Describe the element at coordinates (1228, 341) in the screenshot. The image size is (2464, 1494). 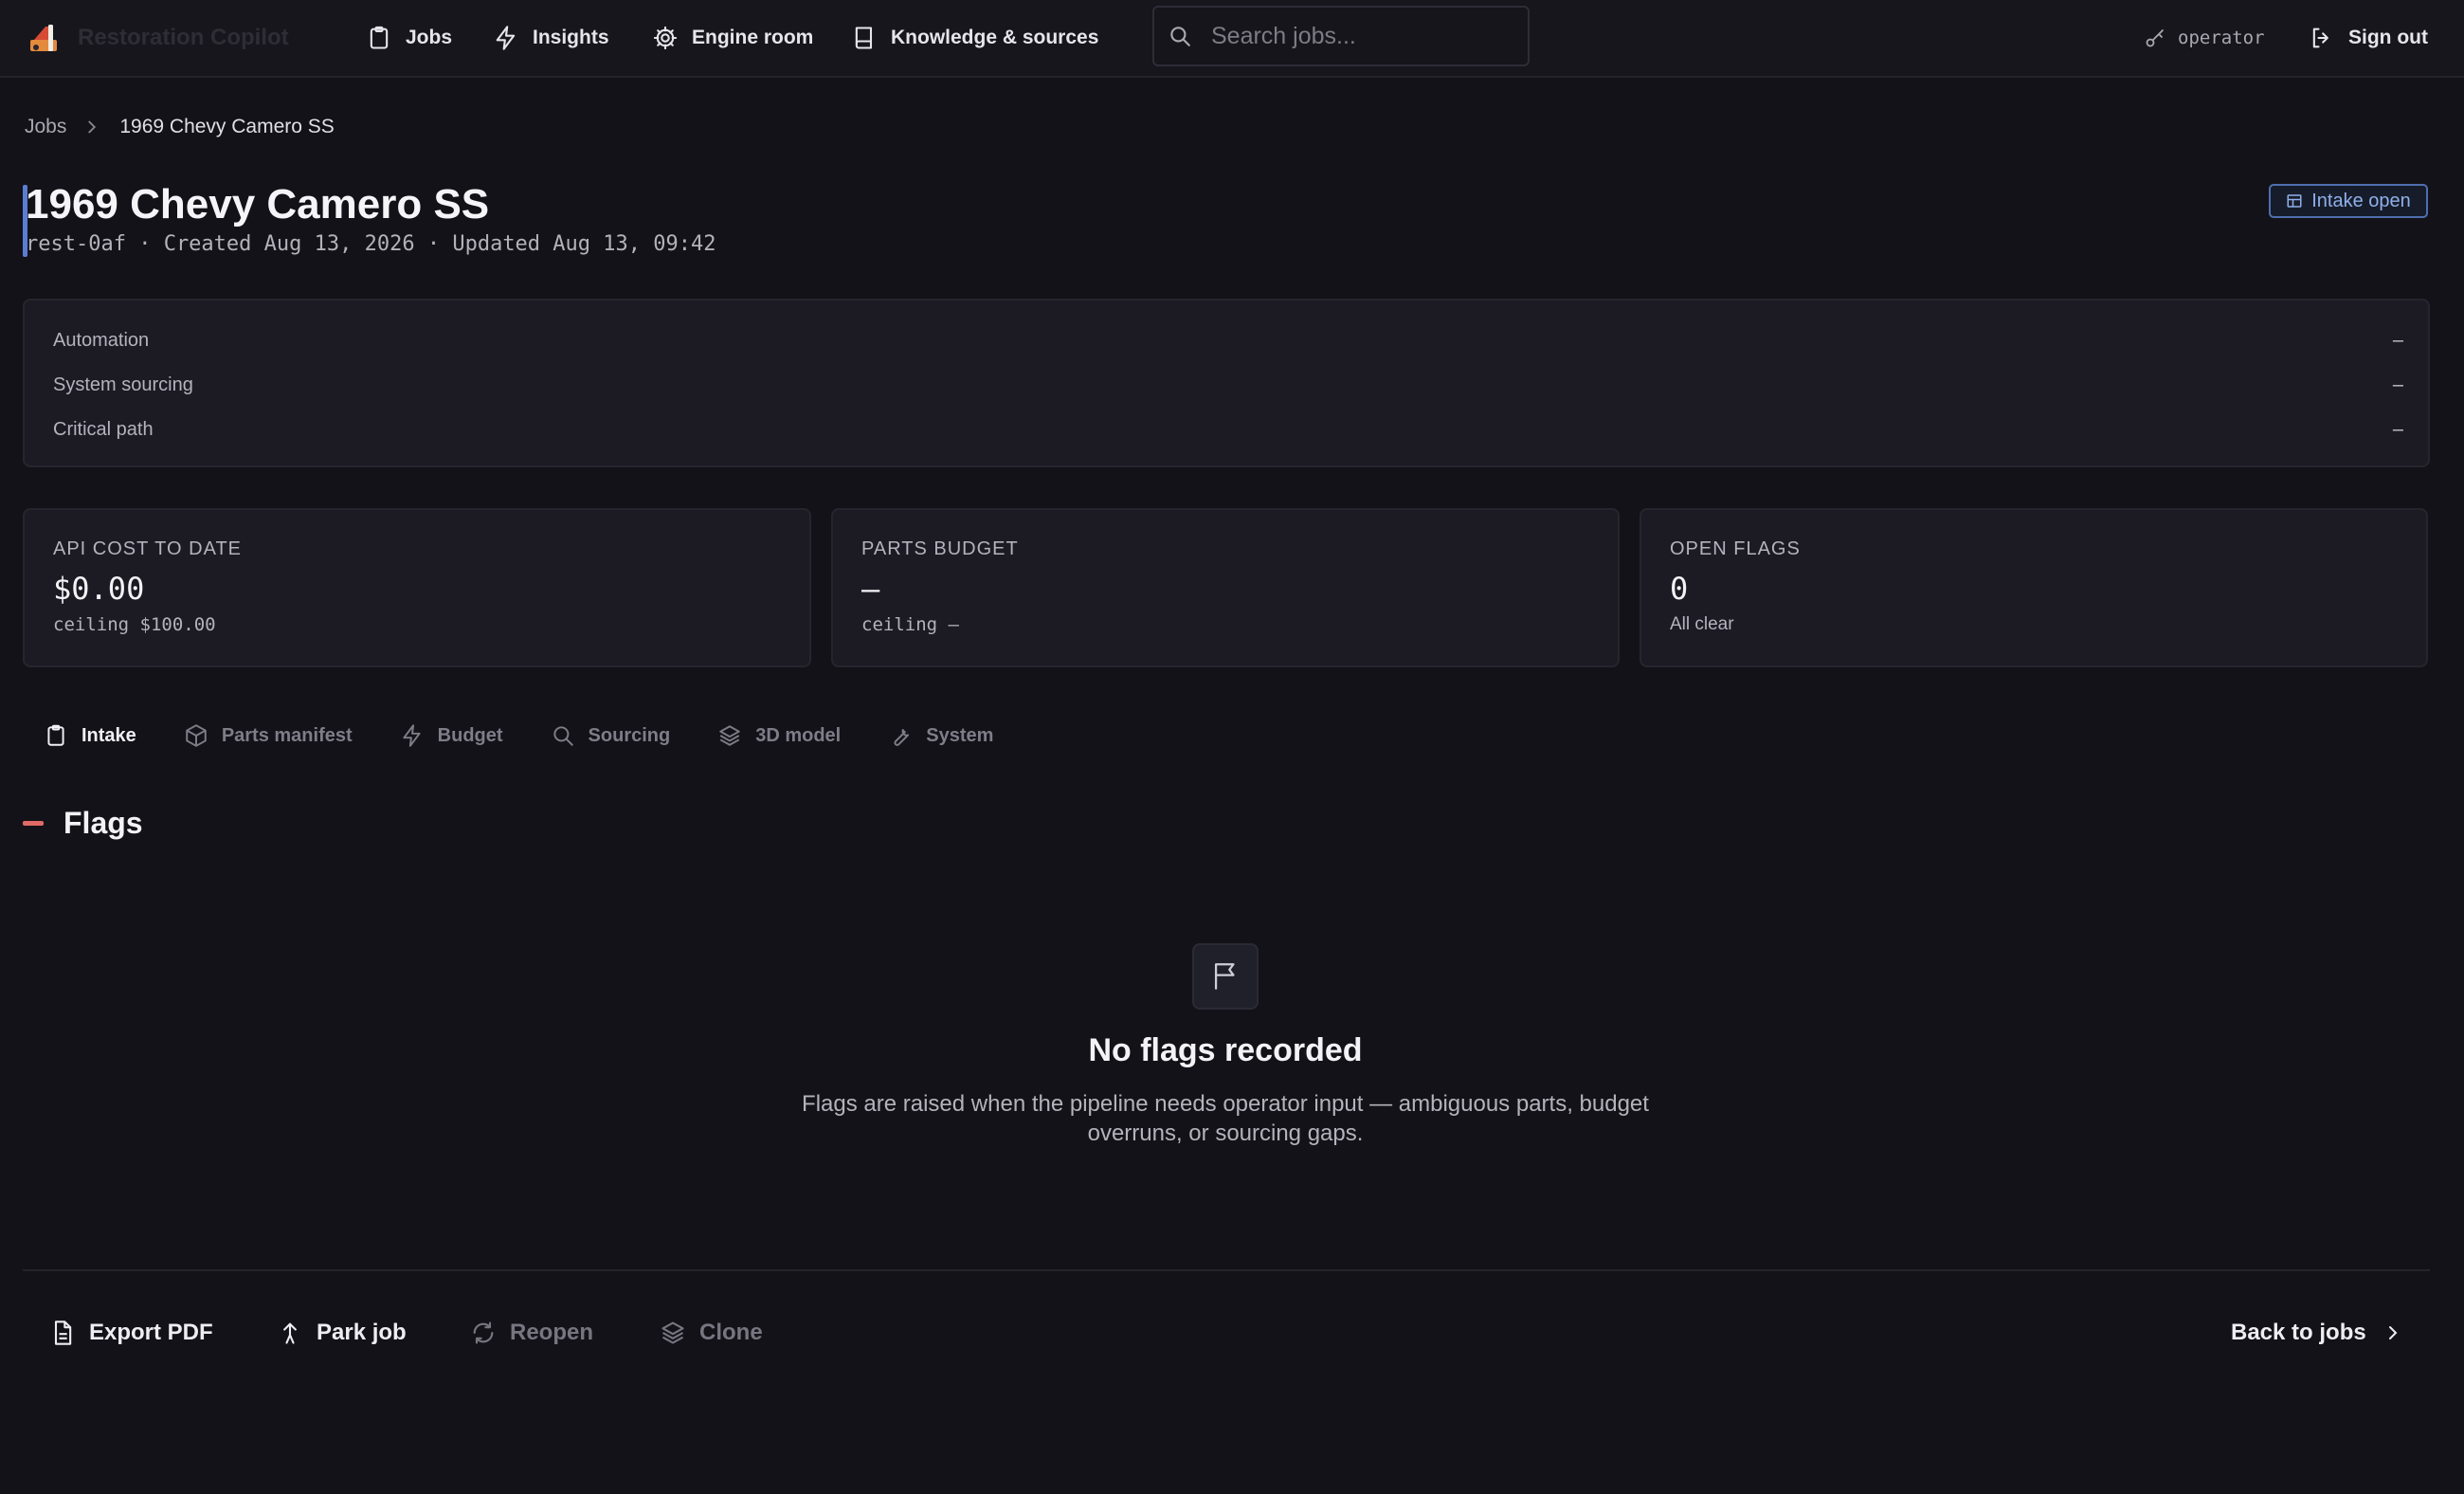
I see `status-row-automation: Automation –` at that location.